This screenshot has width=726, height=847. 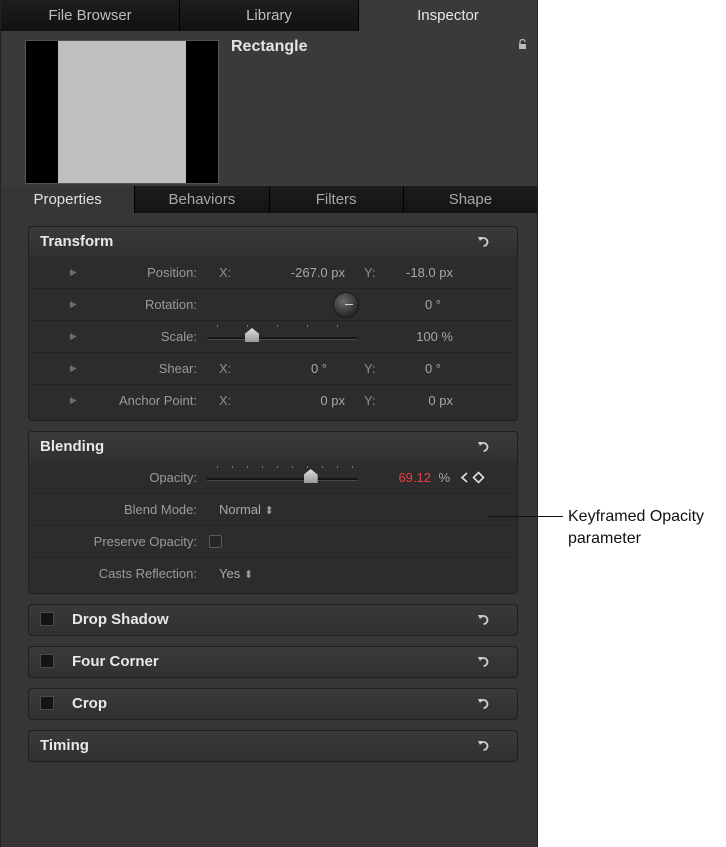 I want to click on tab-behaviors: Behaviors, so click(x=202, y=199).